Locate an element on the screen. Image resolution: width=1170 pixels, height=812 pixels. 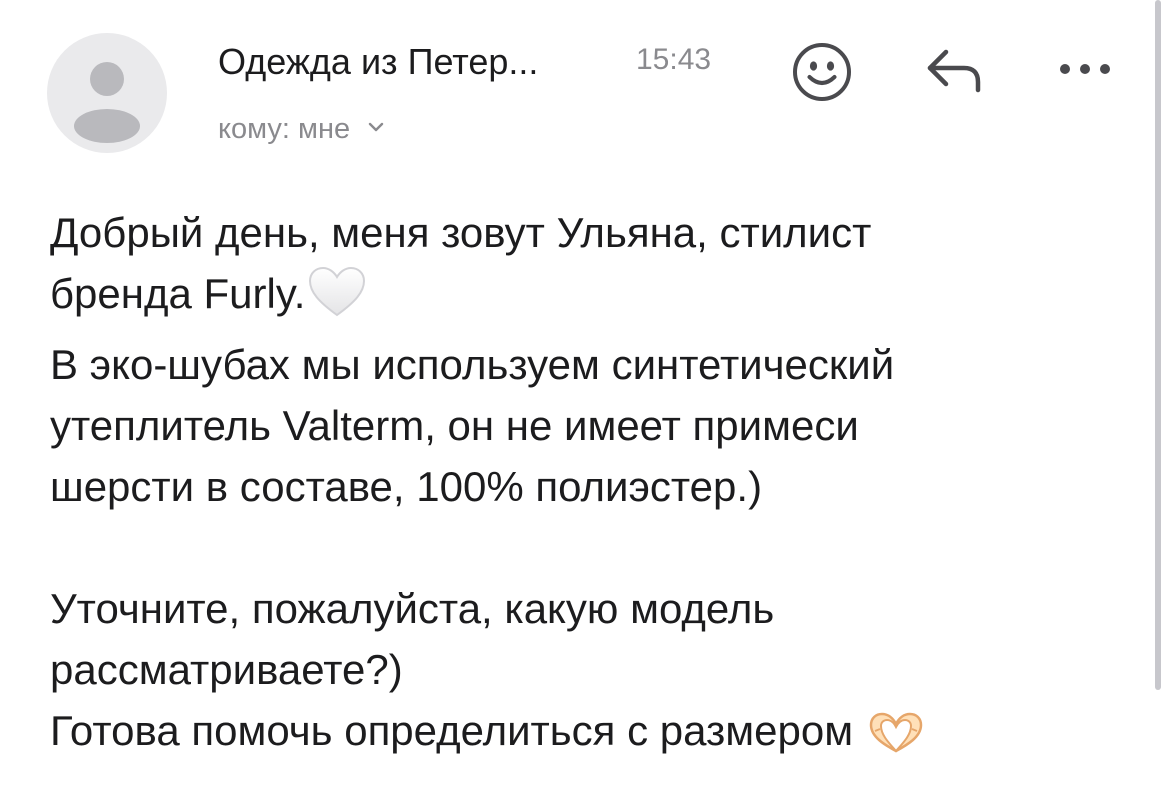
more-options-button is located at coordinates (1085, 69).